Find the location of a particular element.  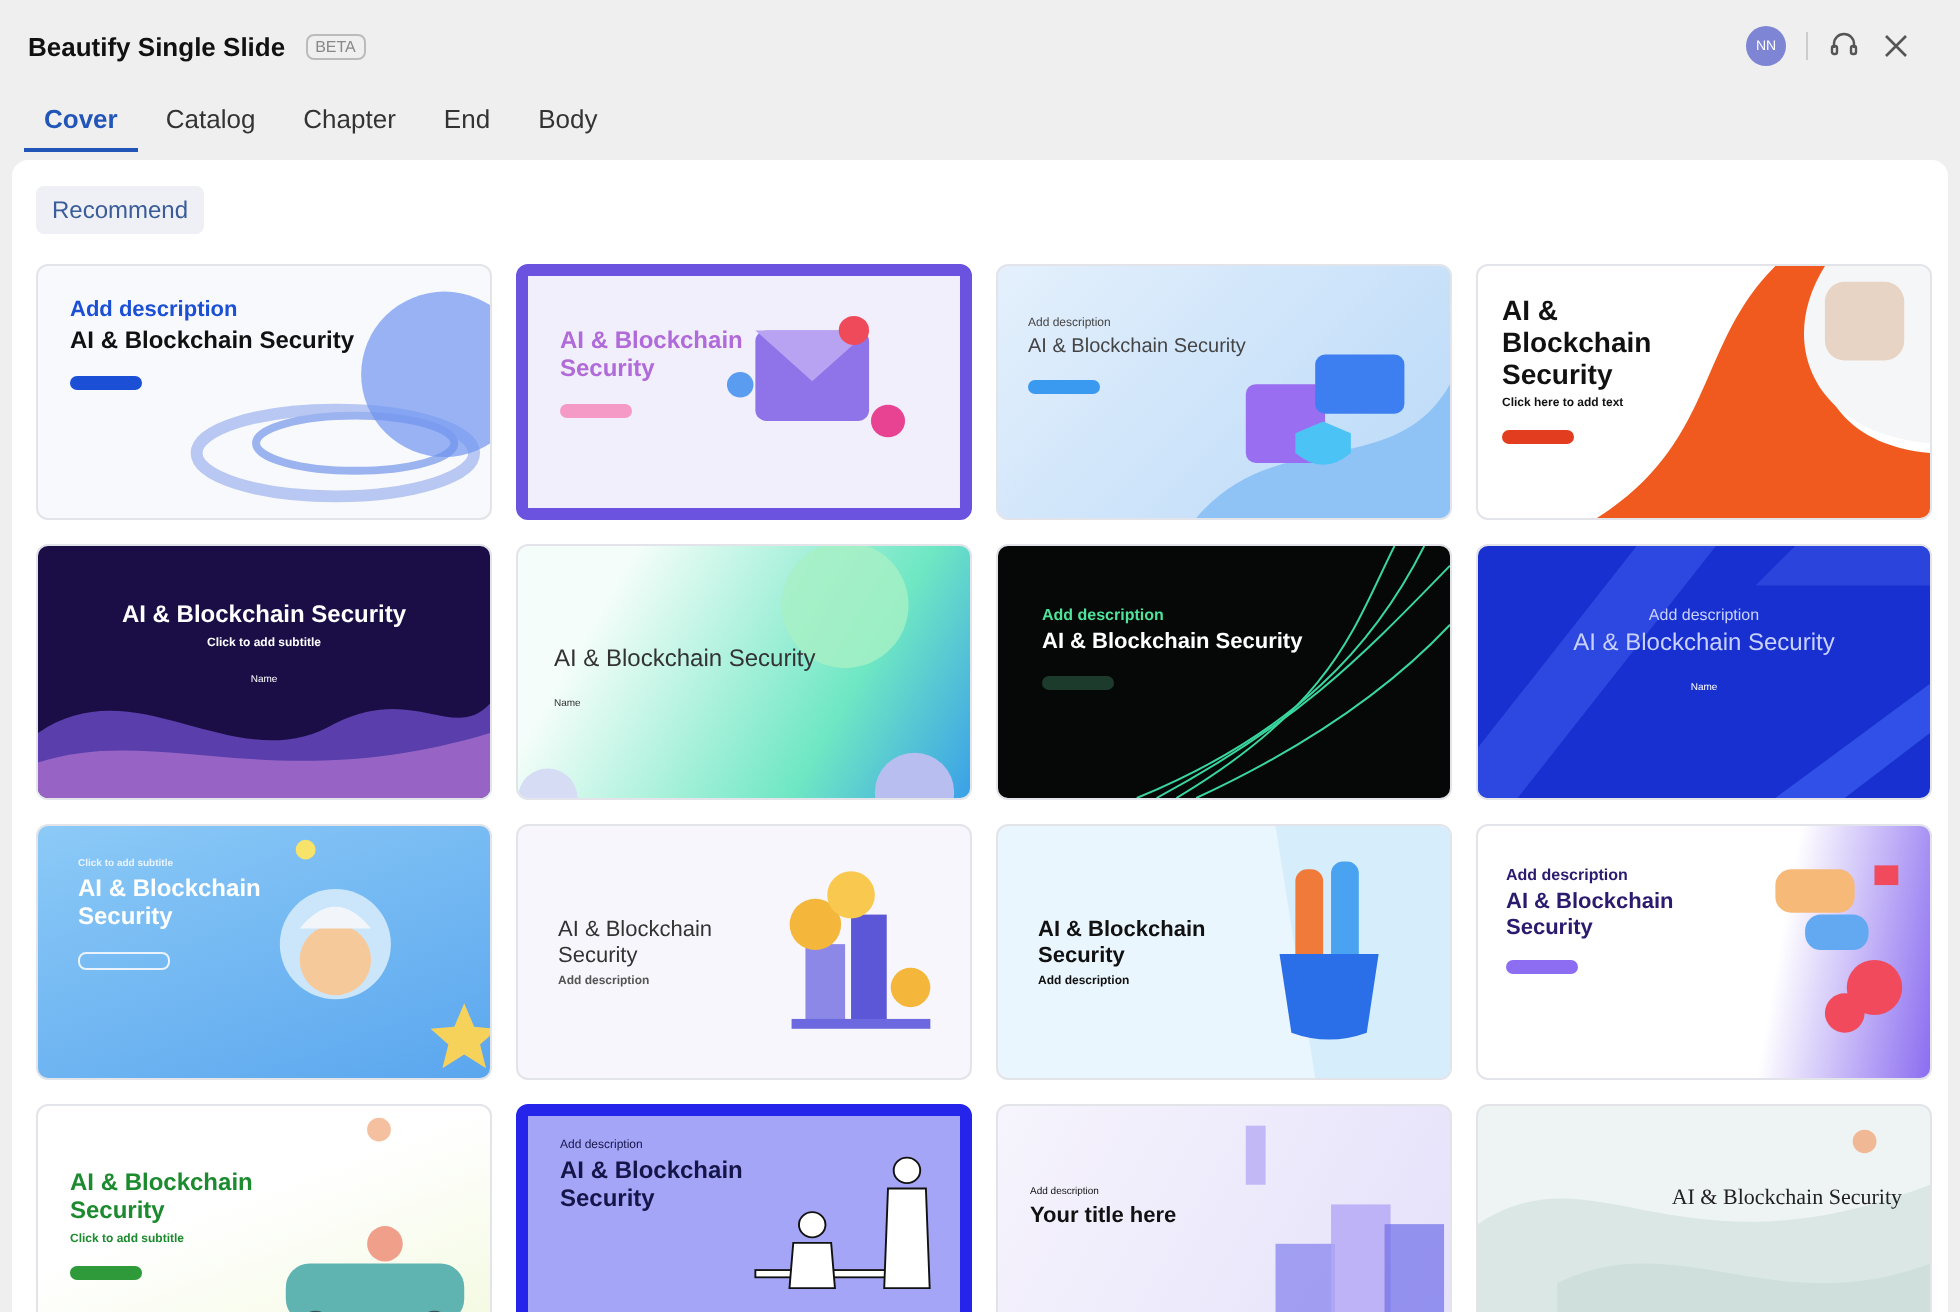

slide-thumbnail: AI & Blockchain Security is located at coordinates (1704, 1208).